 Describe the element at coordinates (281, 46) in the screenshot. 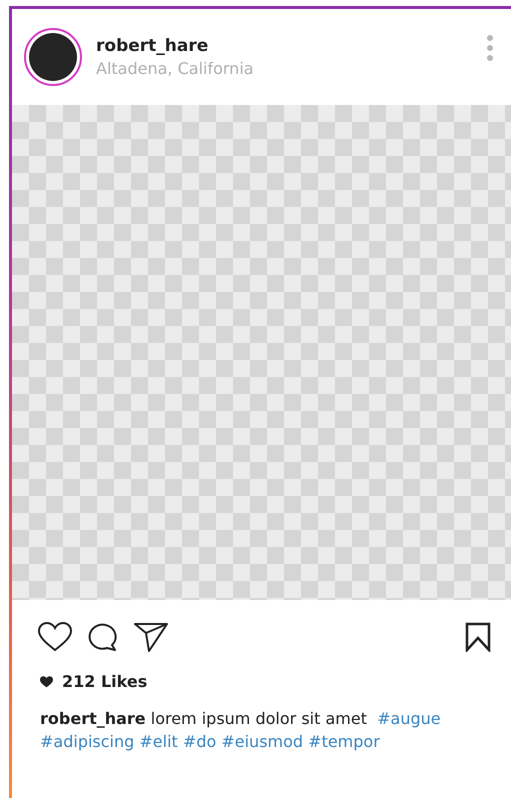

I see `username: robert_hare` at that location.